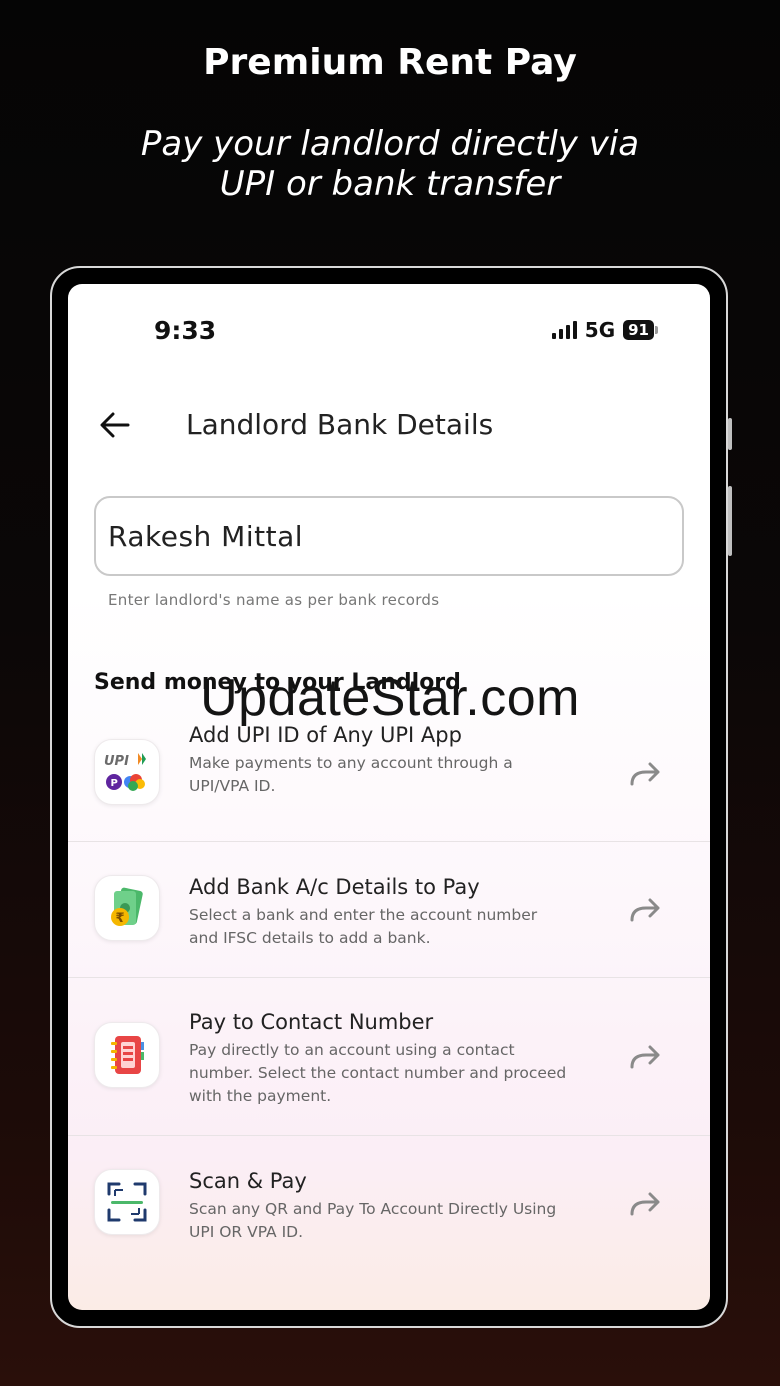 This screenshot has width=780, height=1386. Describe the element at coordinates (389, 536) in the screenshot. I see `landlord-name-input` at that location.